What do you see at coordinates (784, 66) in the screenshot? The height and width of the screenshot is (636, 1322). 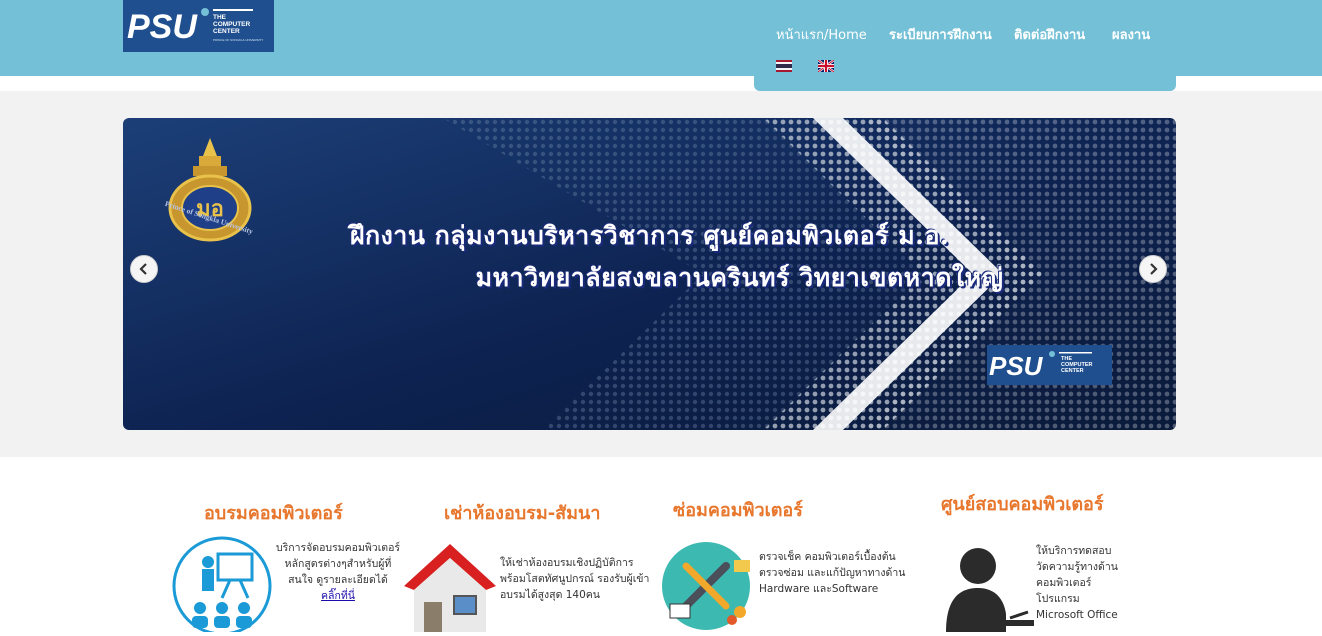 I see `thai-flag-icon` at bounding box center [784, 66].